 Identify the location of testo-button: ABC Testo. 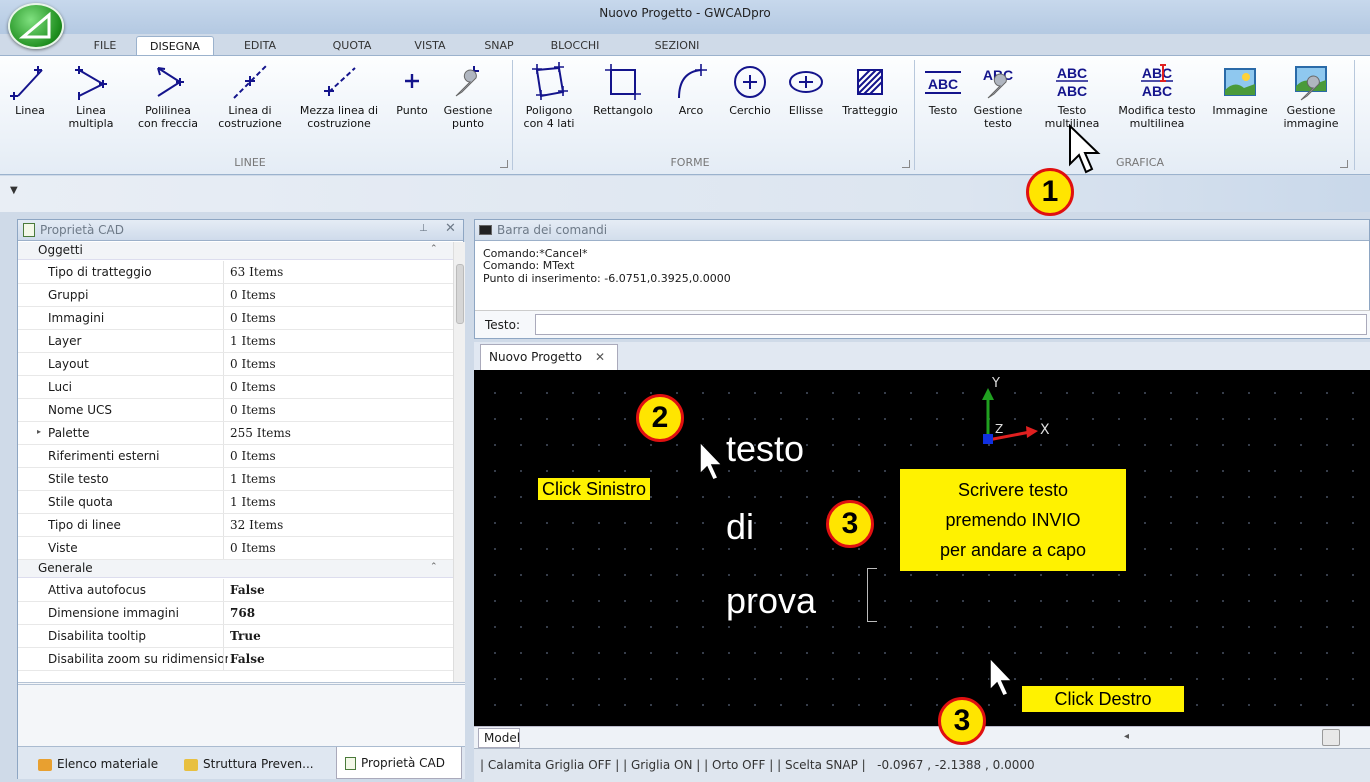
(943, 88).